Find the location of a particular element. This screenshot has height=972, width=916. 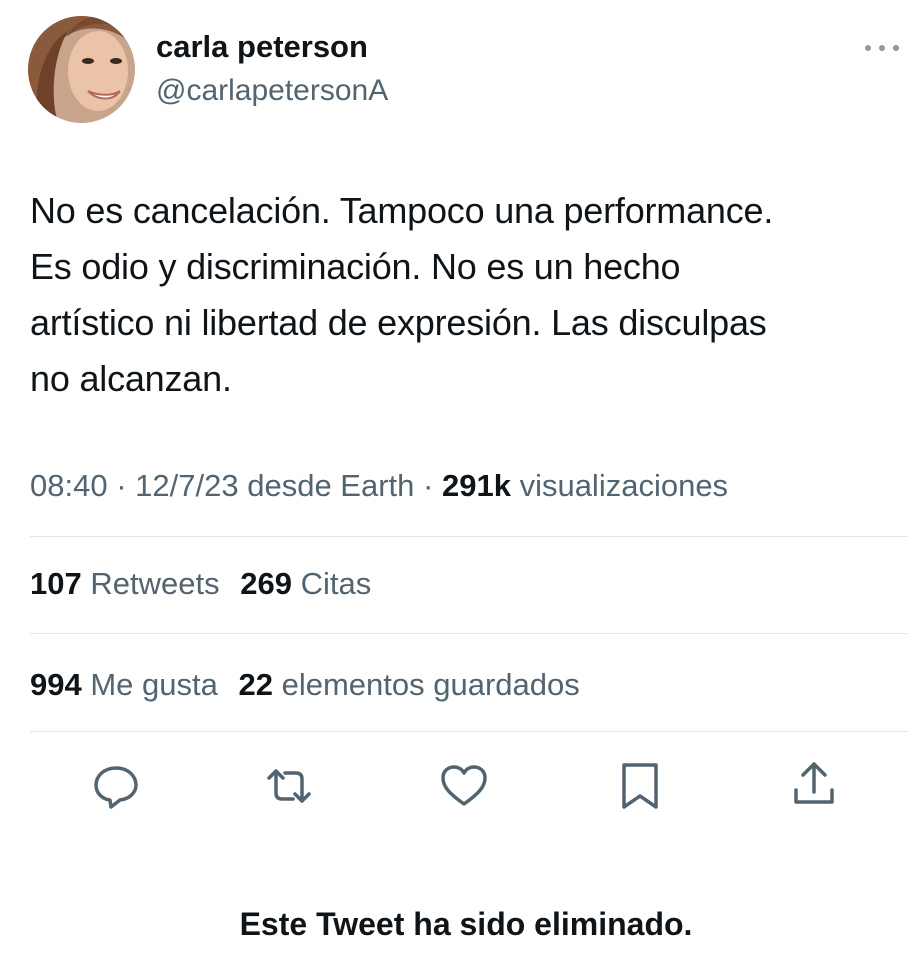

tweet-source: desde Earth is located at coordinates (331, 485).